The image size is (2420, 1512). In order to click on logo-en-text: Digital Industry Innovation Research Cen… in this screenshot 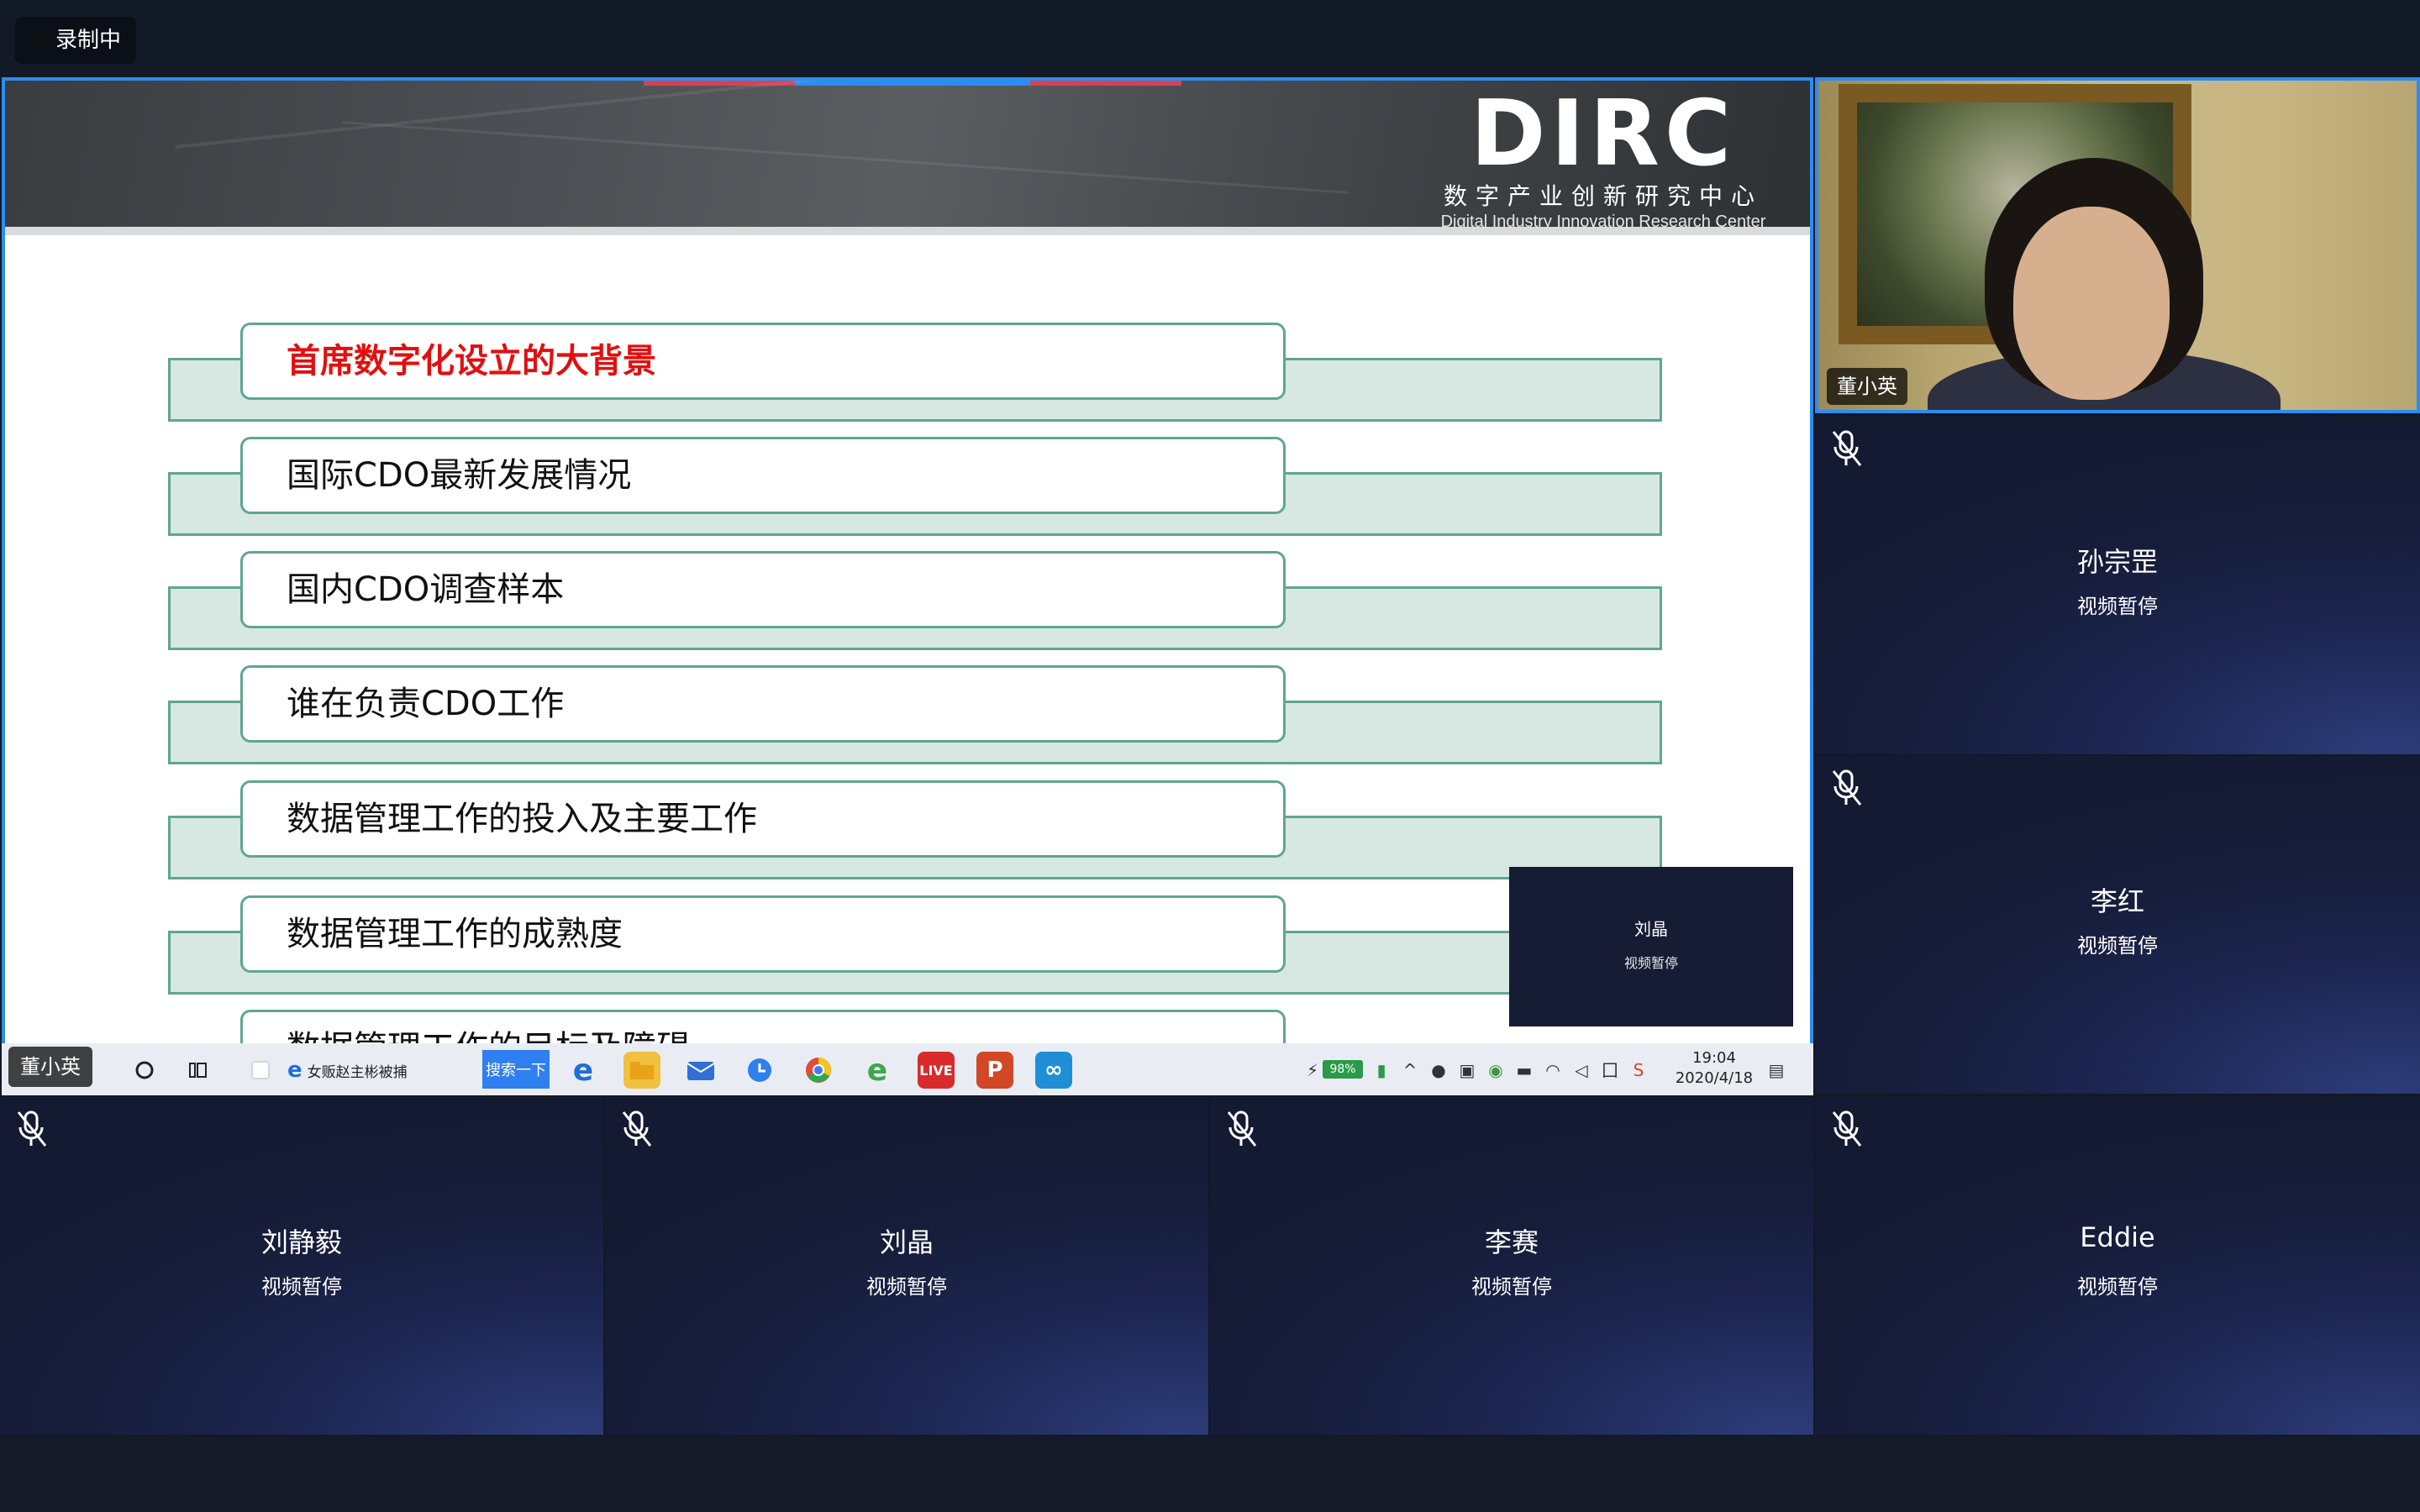, I will do `click(1603, 220)`.